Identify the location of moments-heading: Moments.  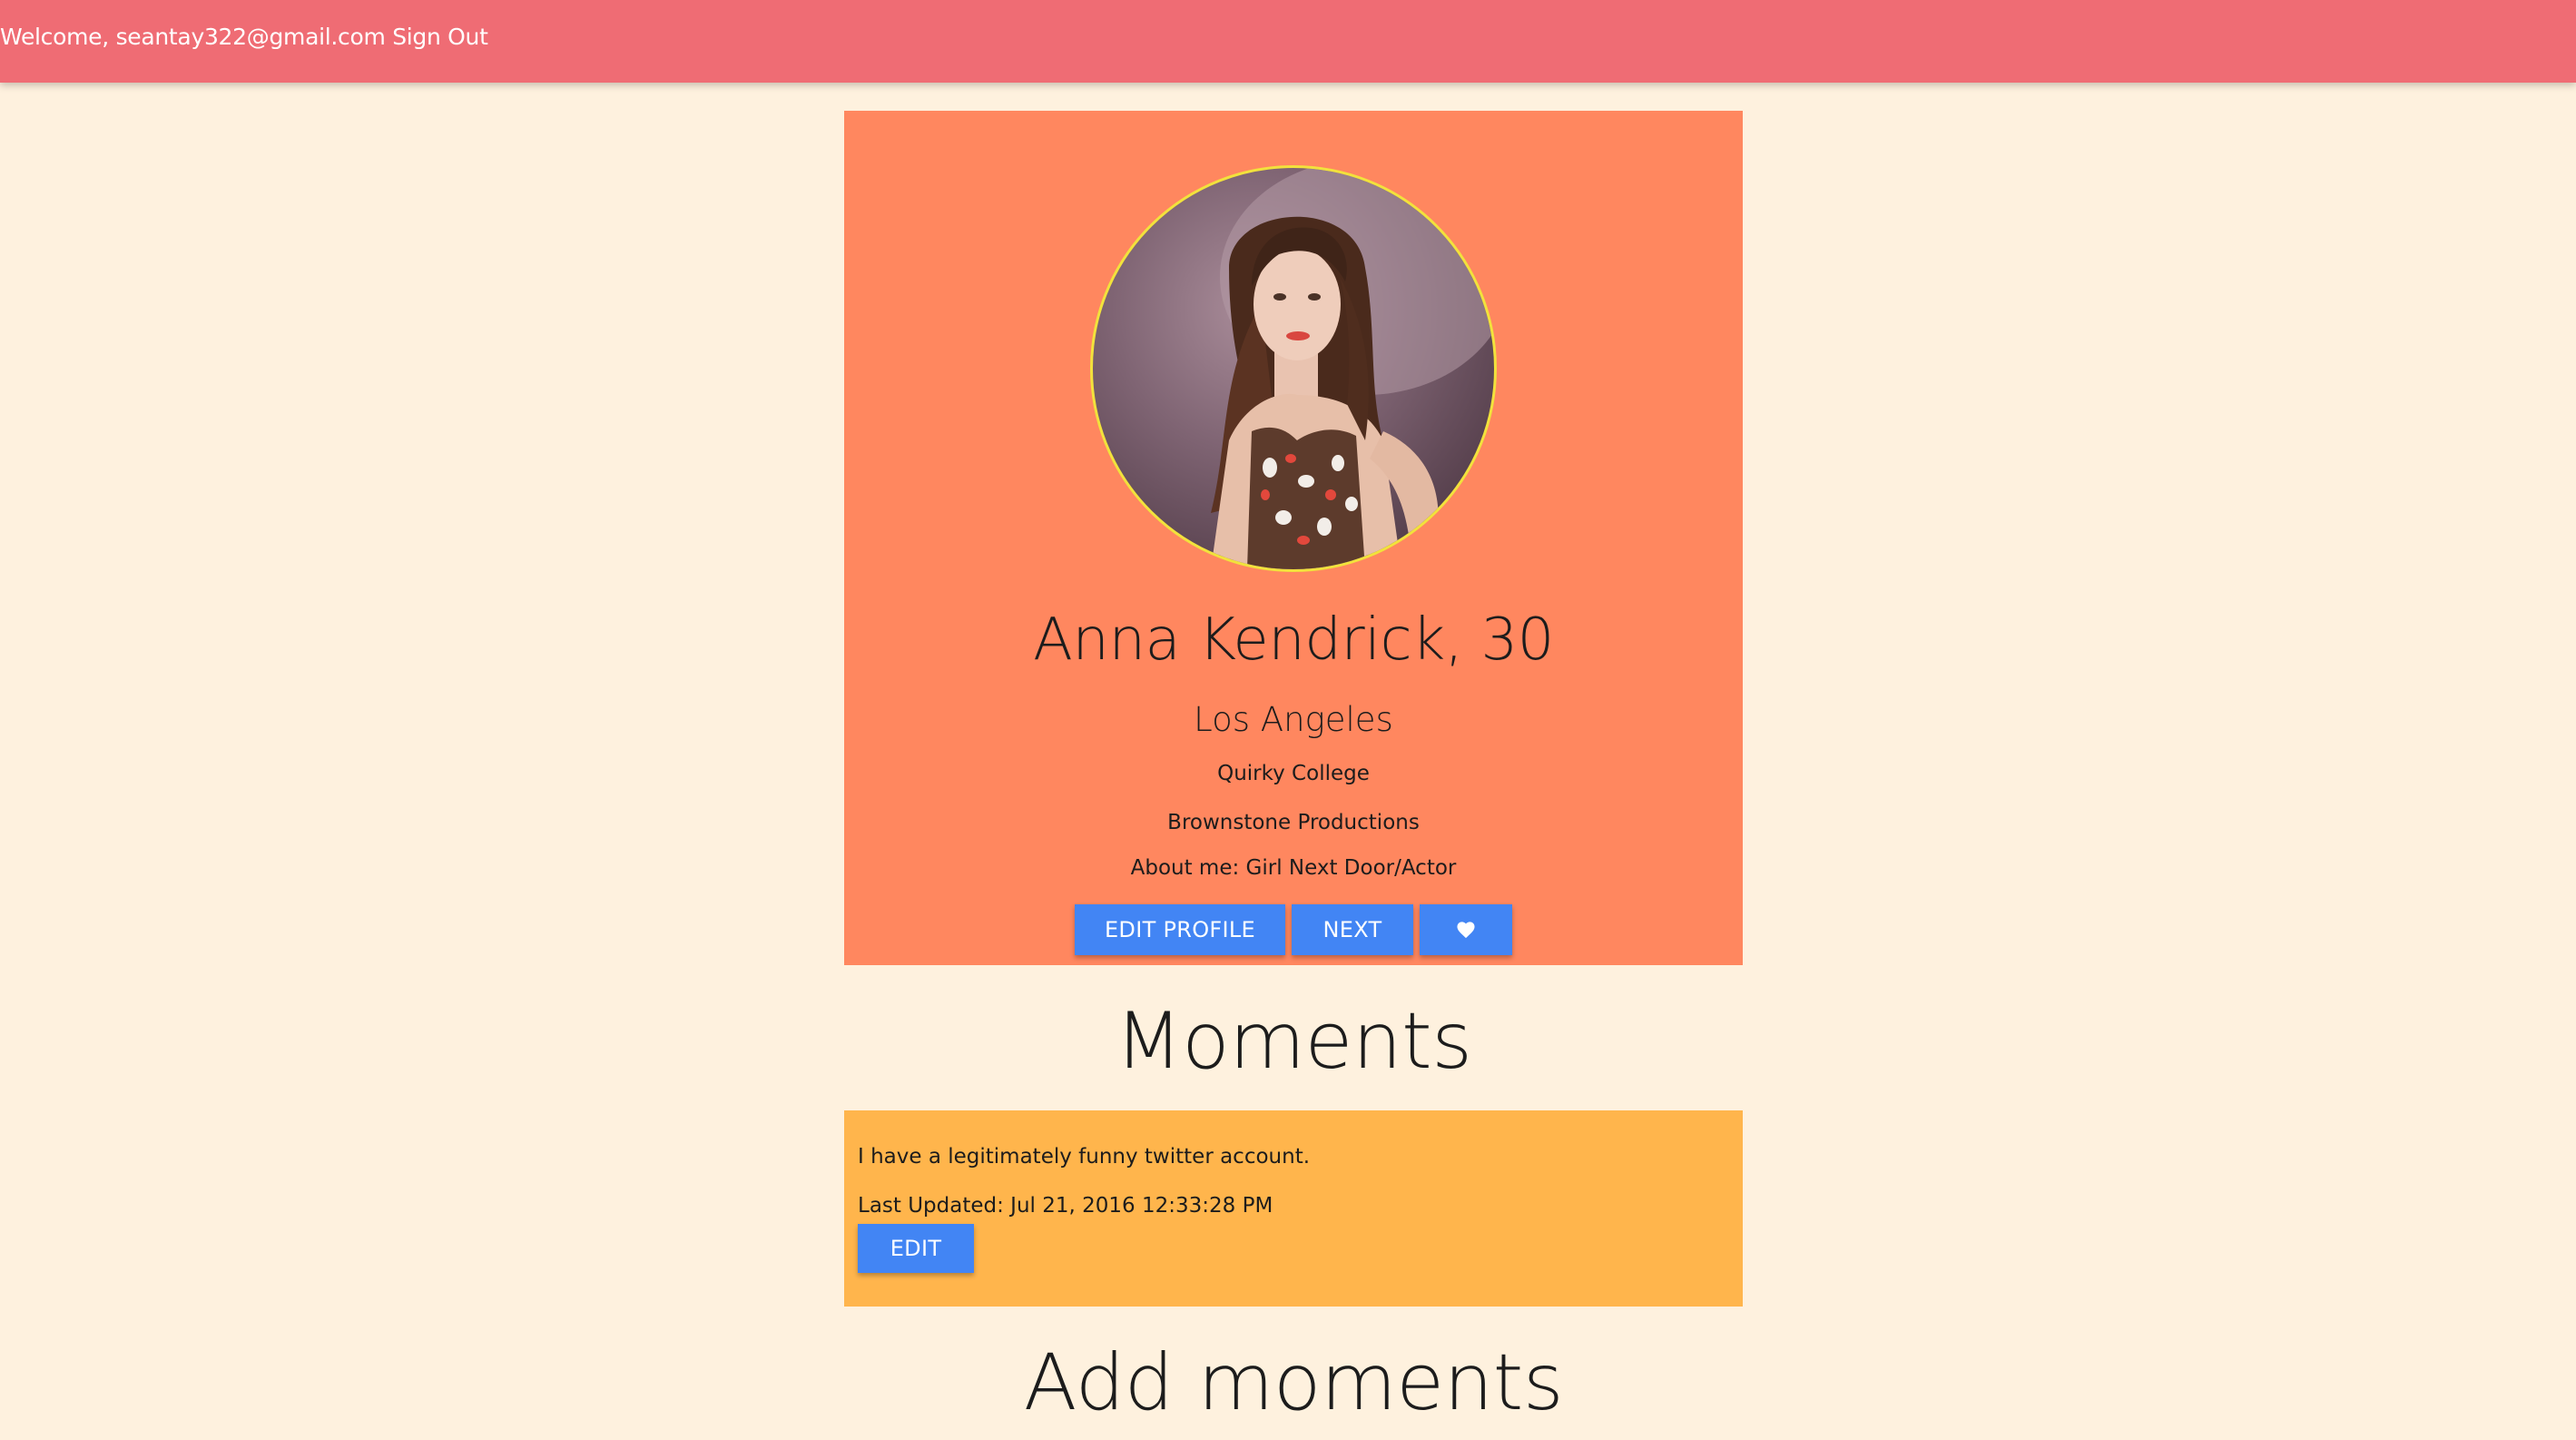
(1293, 1042).